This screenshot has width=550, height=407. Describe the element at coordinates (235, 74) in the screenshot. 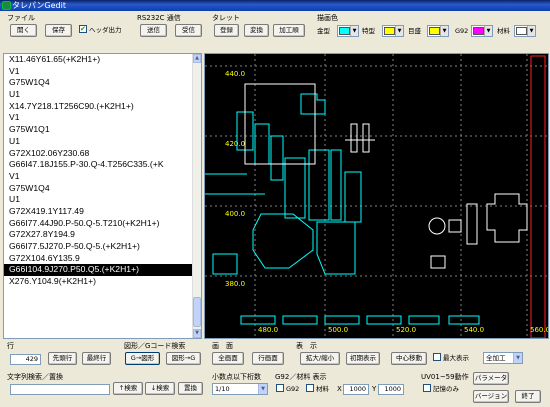

I see `y-tick-label: 440.0` at that location.